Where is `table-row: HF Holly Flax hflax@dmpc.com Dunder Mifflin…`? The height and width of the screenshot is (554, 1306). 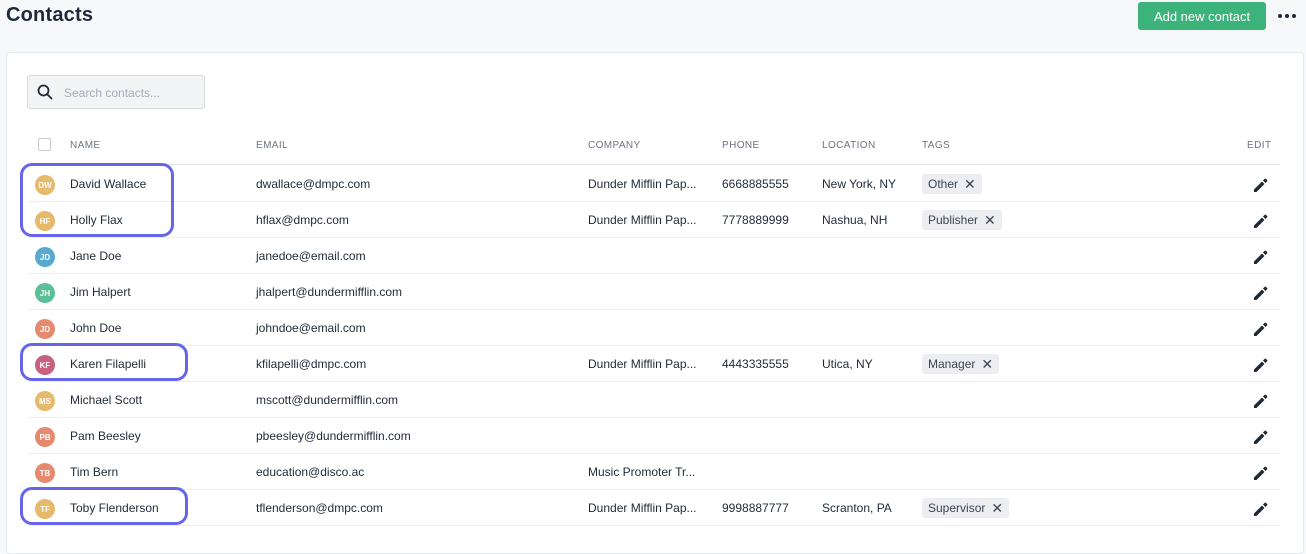
table-row: HF Holly Flax hflax@dmpc.com Dunder Mifflin… is located at coordinates (654, 220).